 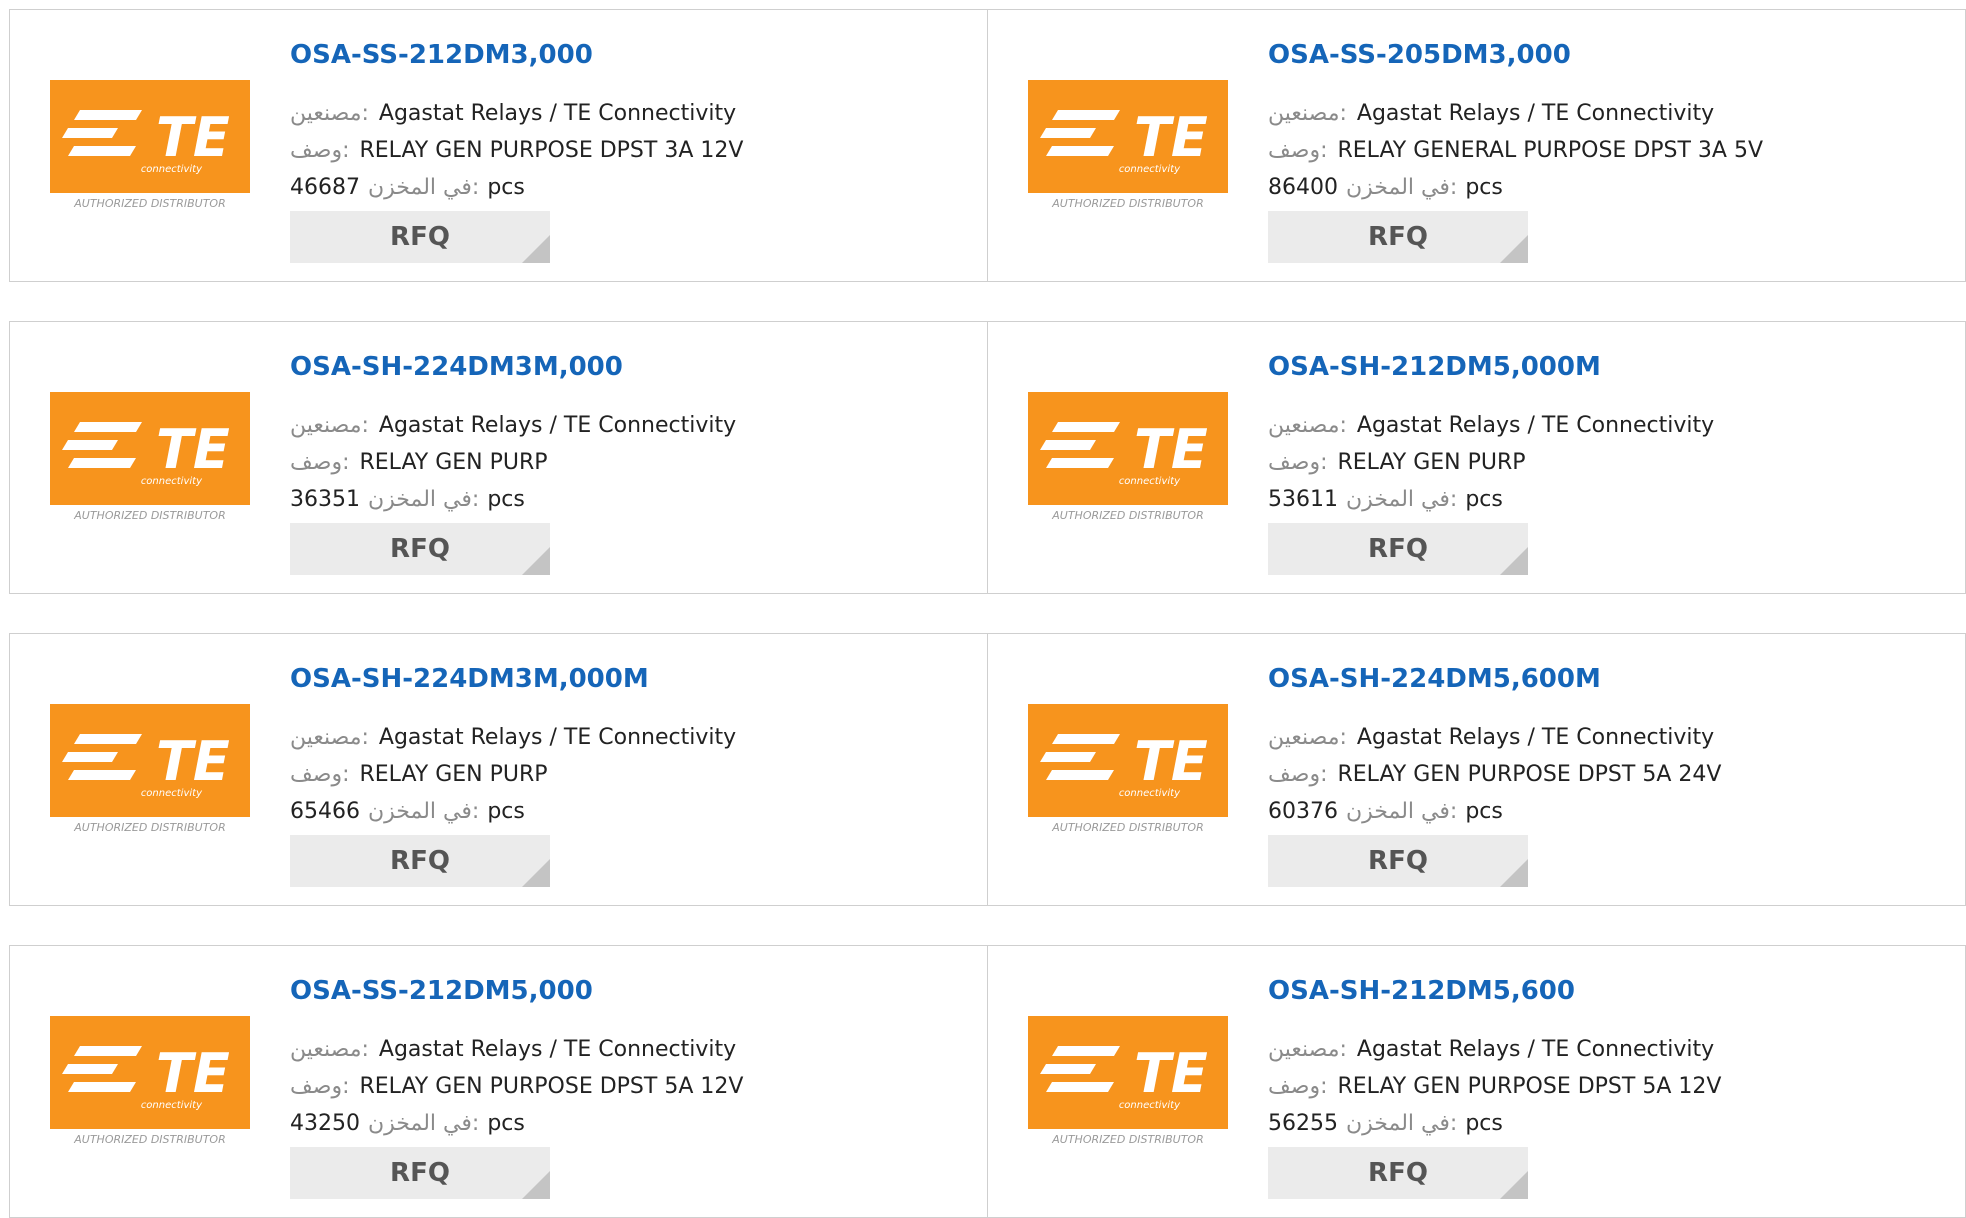 What do you see at coordinates (1494, 775) in the screenshot?
I see `description-row: وصف: RELAY GEN PURPOSE DPST 5A 24V` at bounding box center [1494, 775].